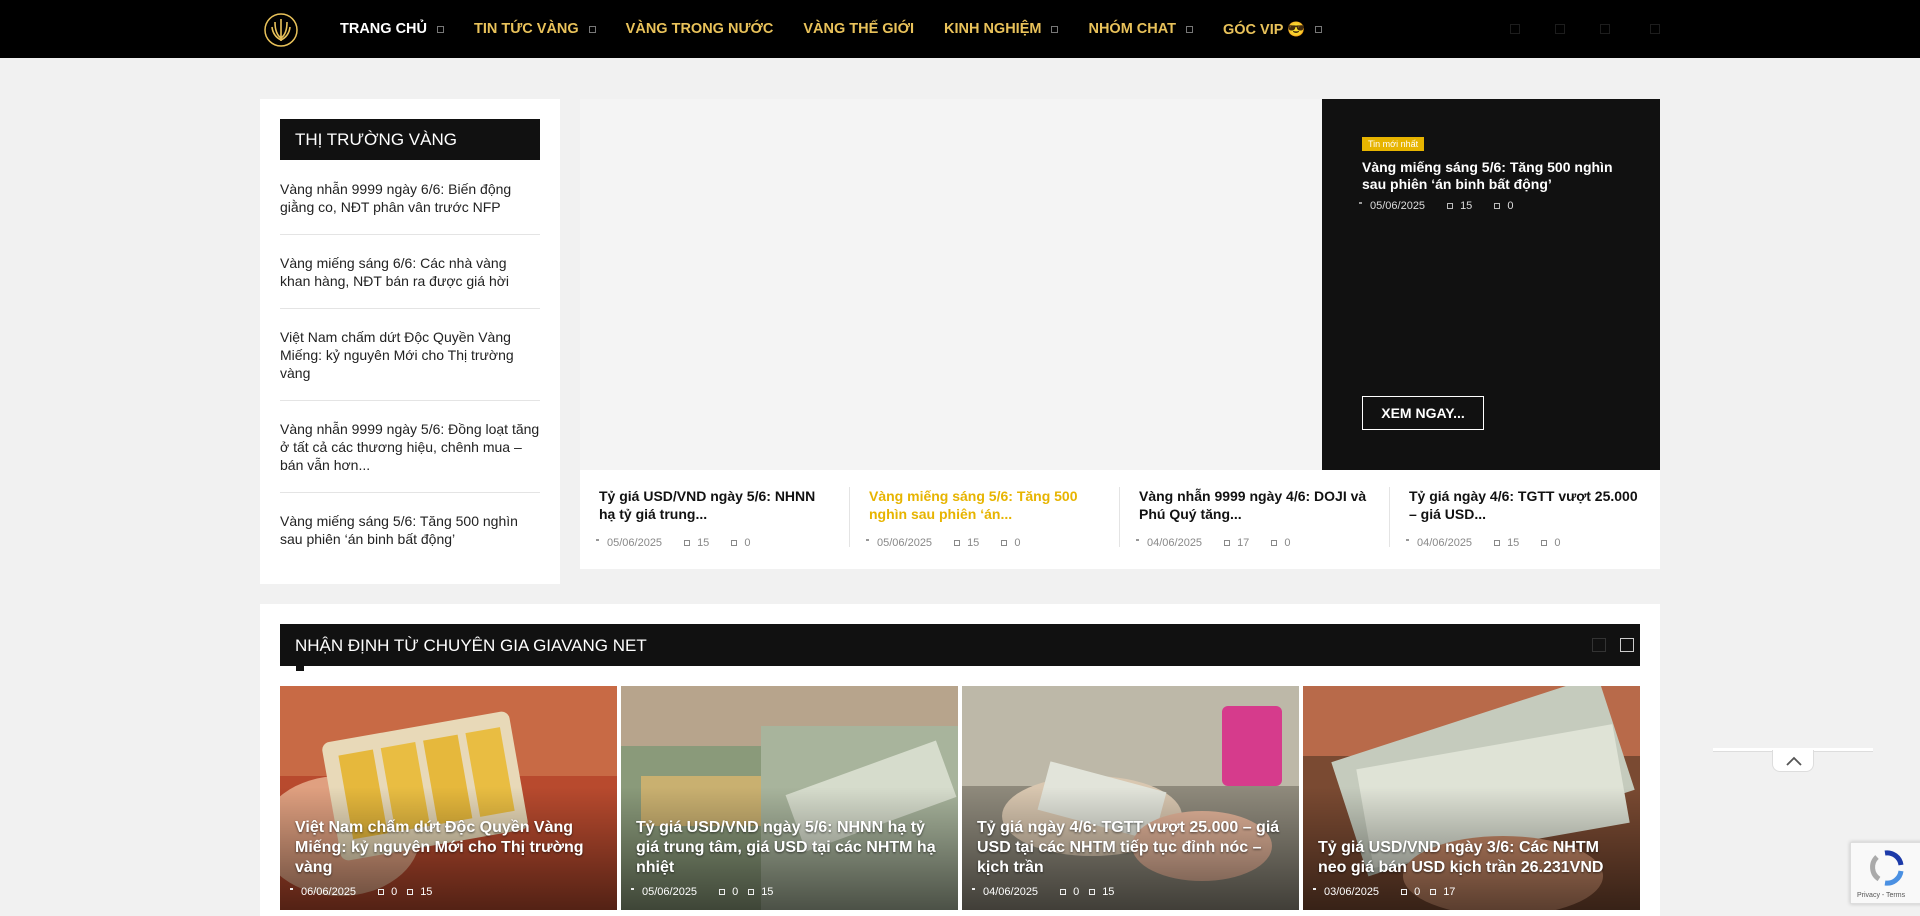 The width and height of the screenshot is (1920, 916). What do you see at coordinates (960, 647) in the screenshot?
I see `section-header: NHẬN ĐỊNH TỪ CHUYÊN GIA GIAVANG NET` at bounding box center [960, 647].